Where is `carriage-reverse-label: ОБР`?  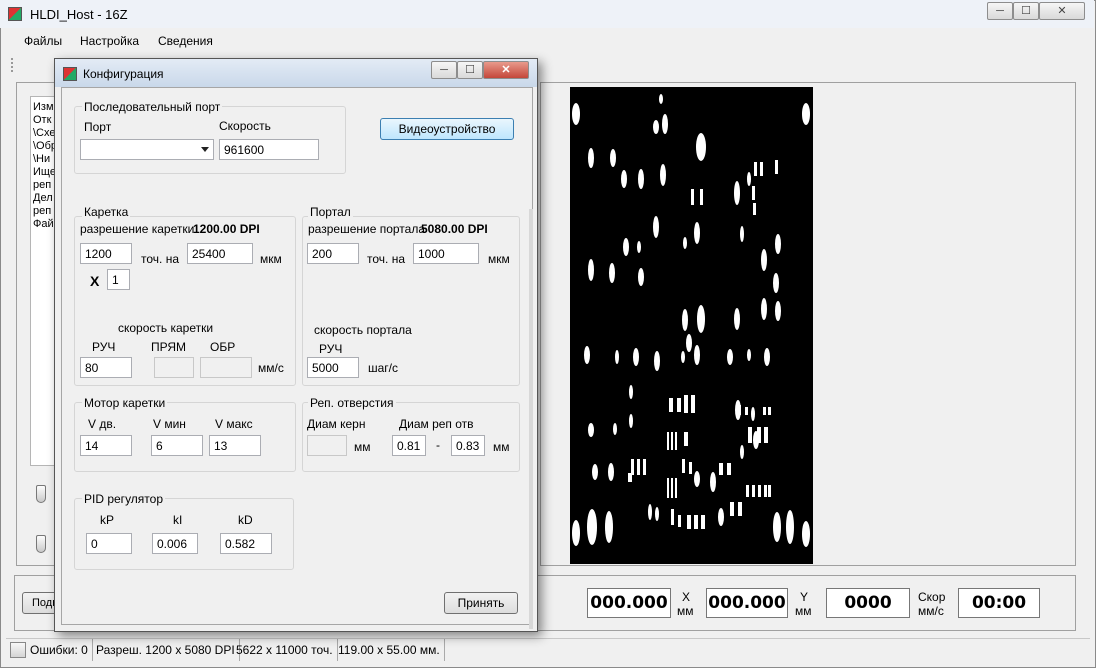
carriage-reverse-label: ОБР is located at coordinates (223, 347).